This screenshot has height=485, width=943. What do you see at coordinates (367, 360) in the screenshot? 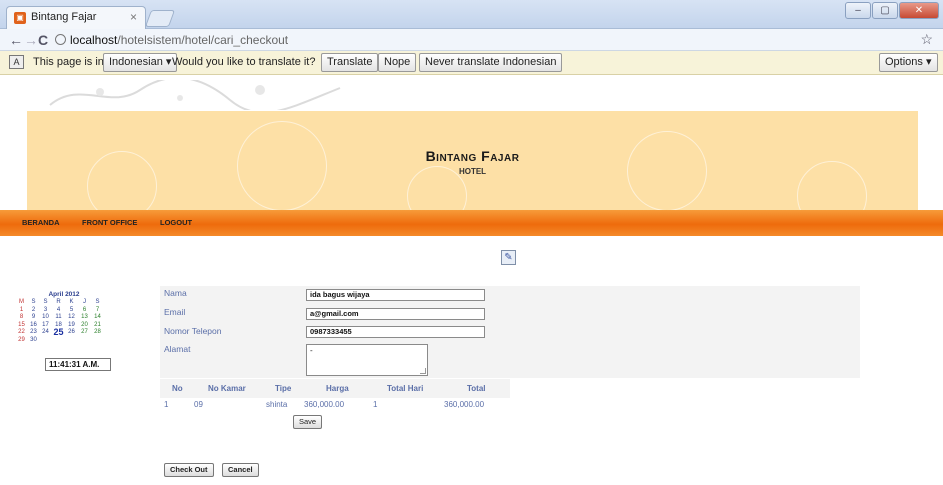
I see `alamat-field: -` at bounding box center [367, 360].